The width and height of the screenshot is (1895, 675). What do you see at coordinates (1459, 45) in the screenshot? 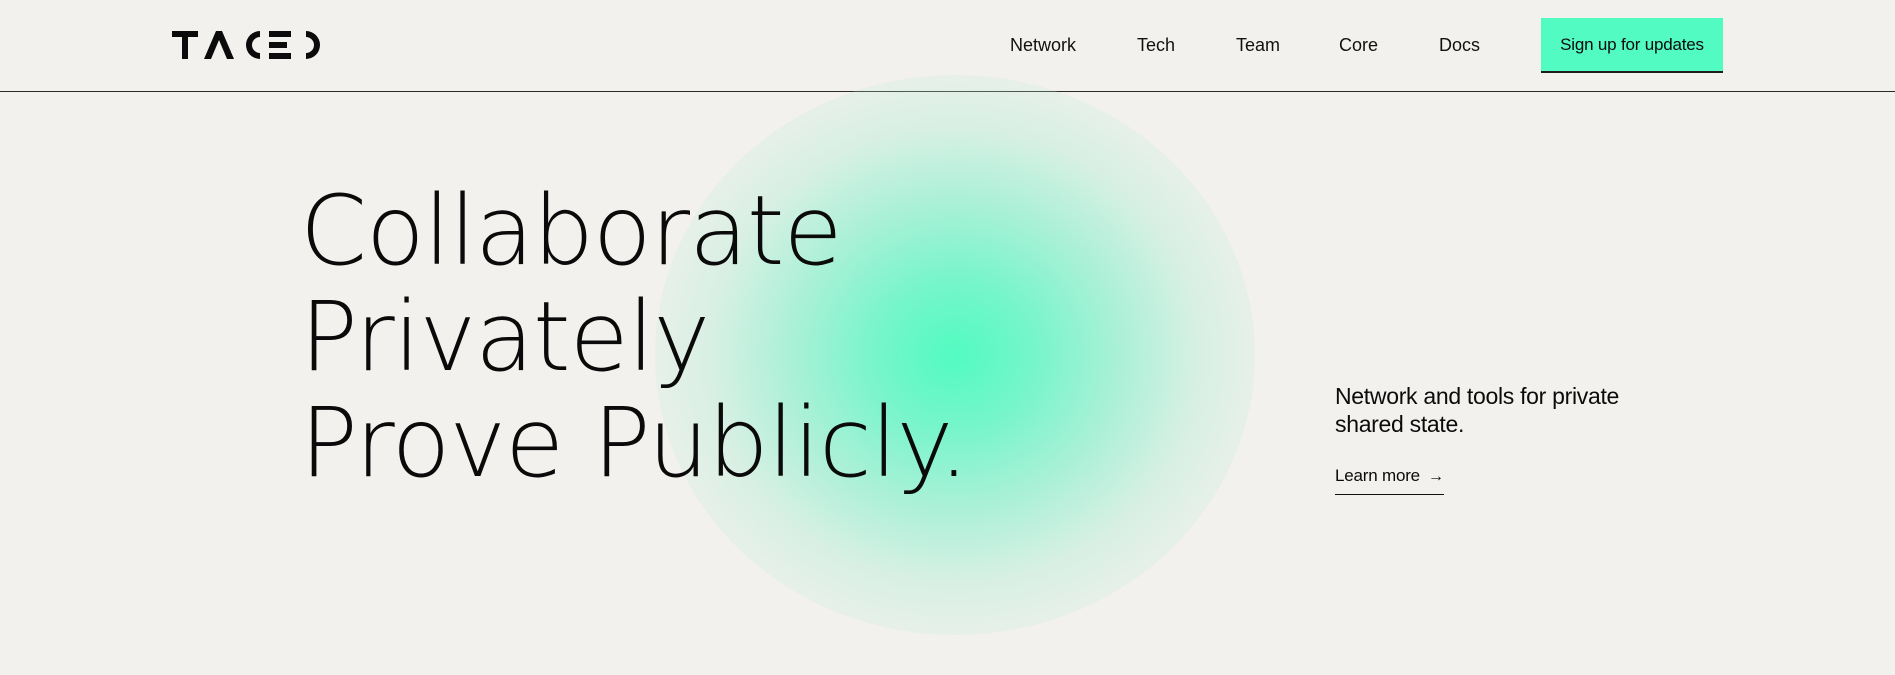
I see `nav-link-docs: Docs` at bounding box center [1459, 45].